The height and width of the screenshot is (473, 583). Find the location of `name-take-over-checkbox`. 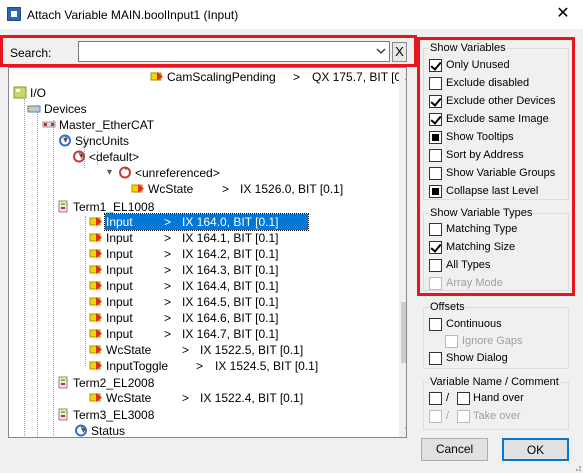

name-take-over-checkbox is located at coordinates (435, 416).